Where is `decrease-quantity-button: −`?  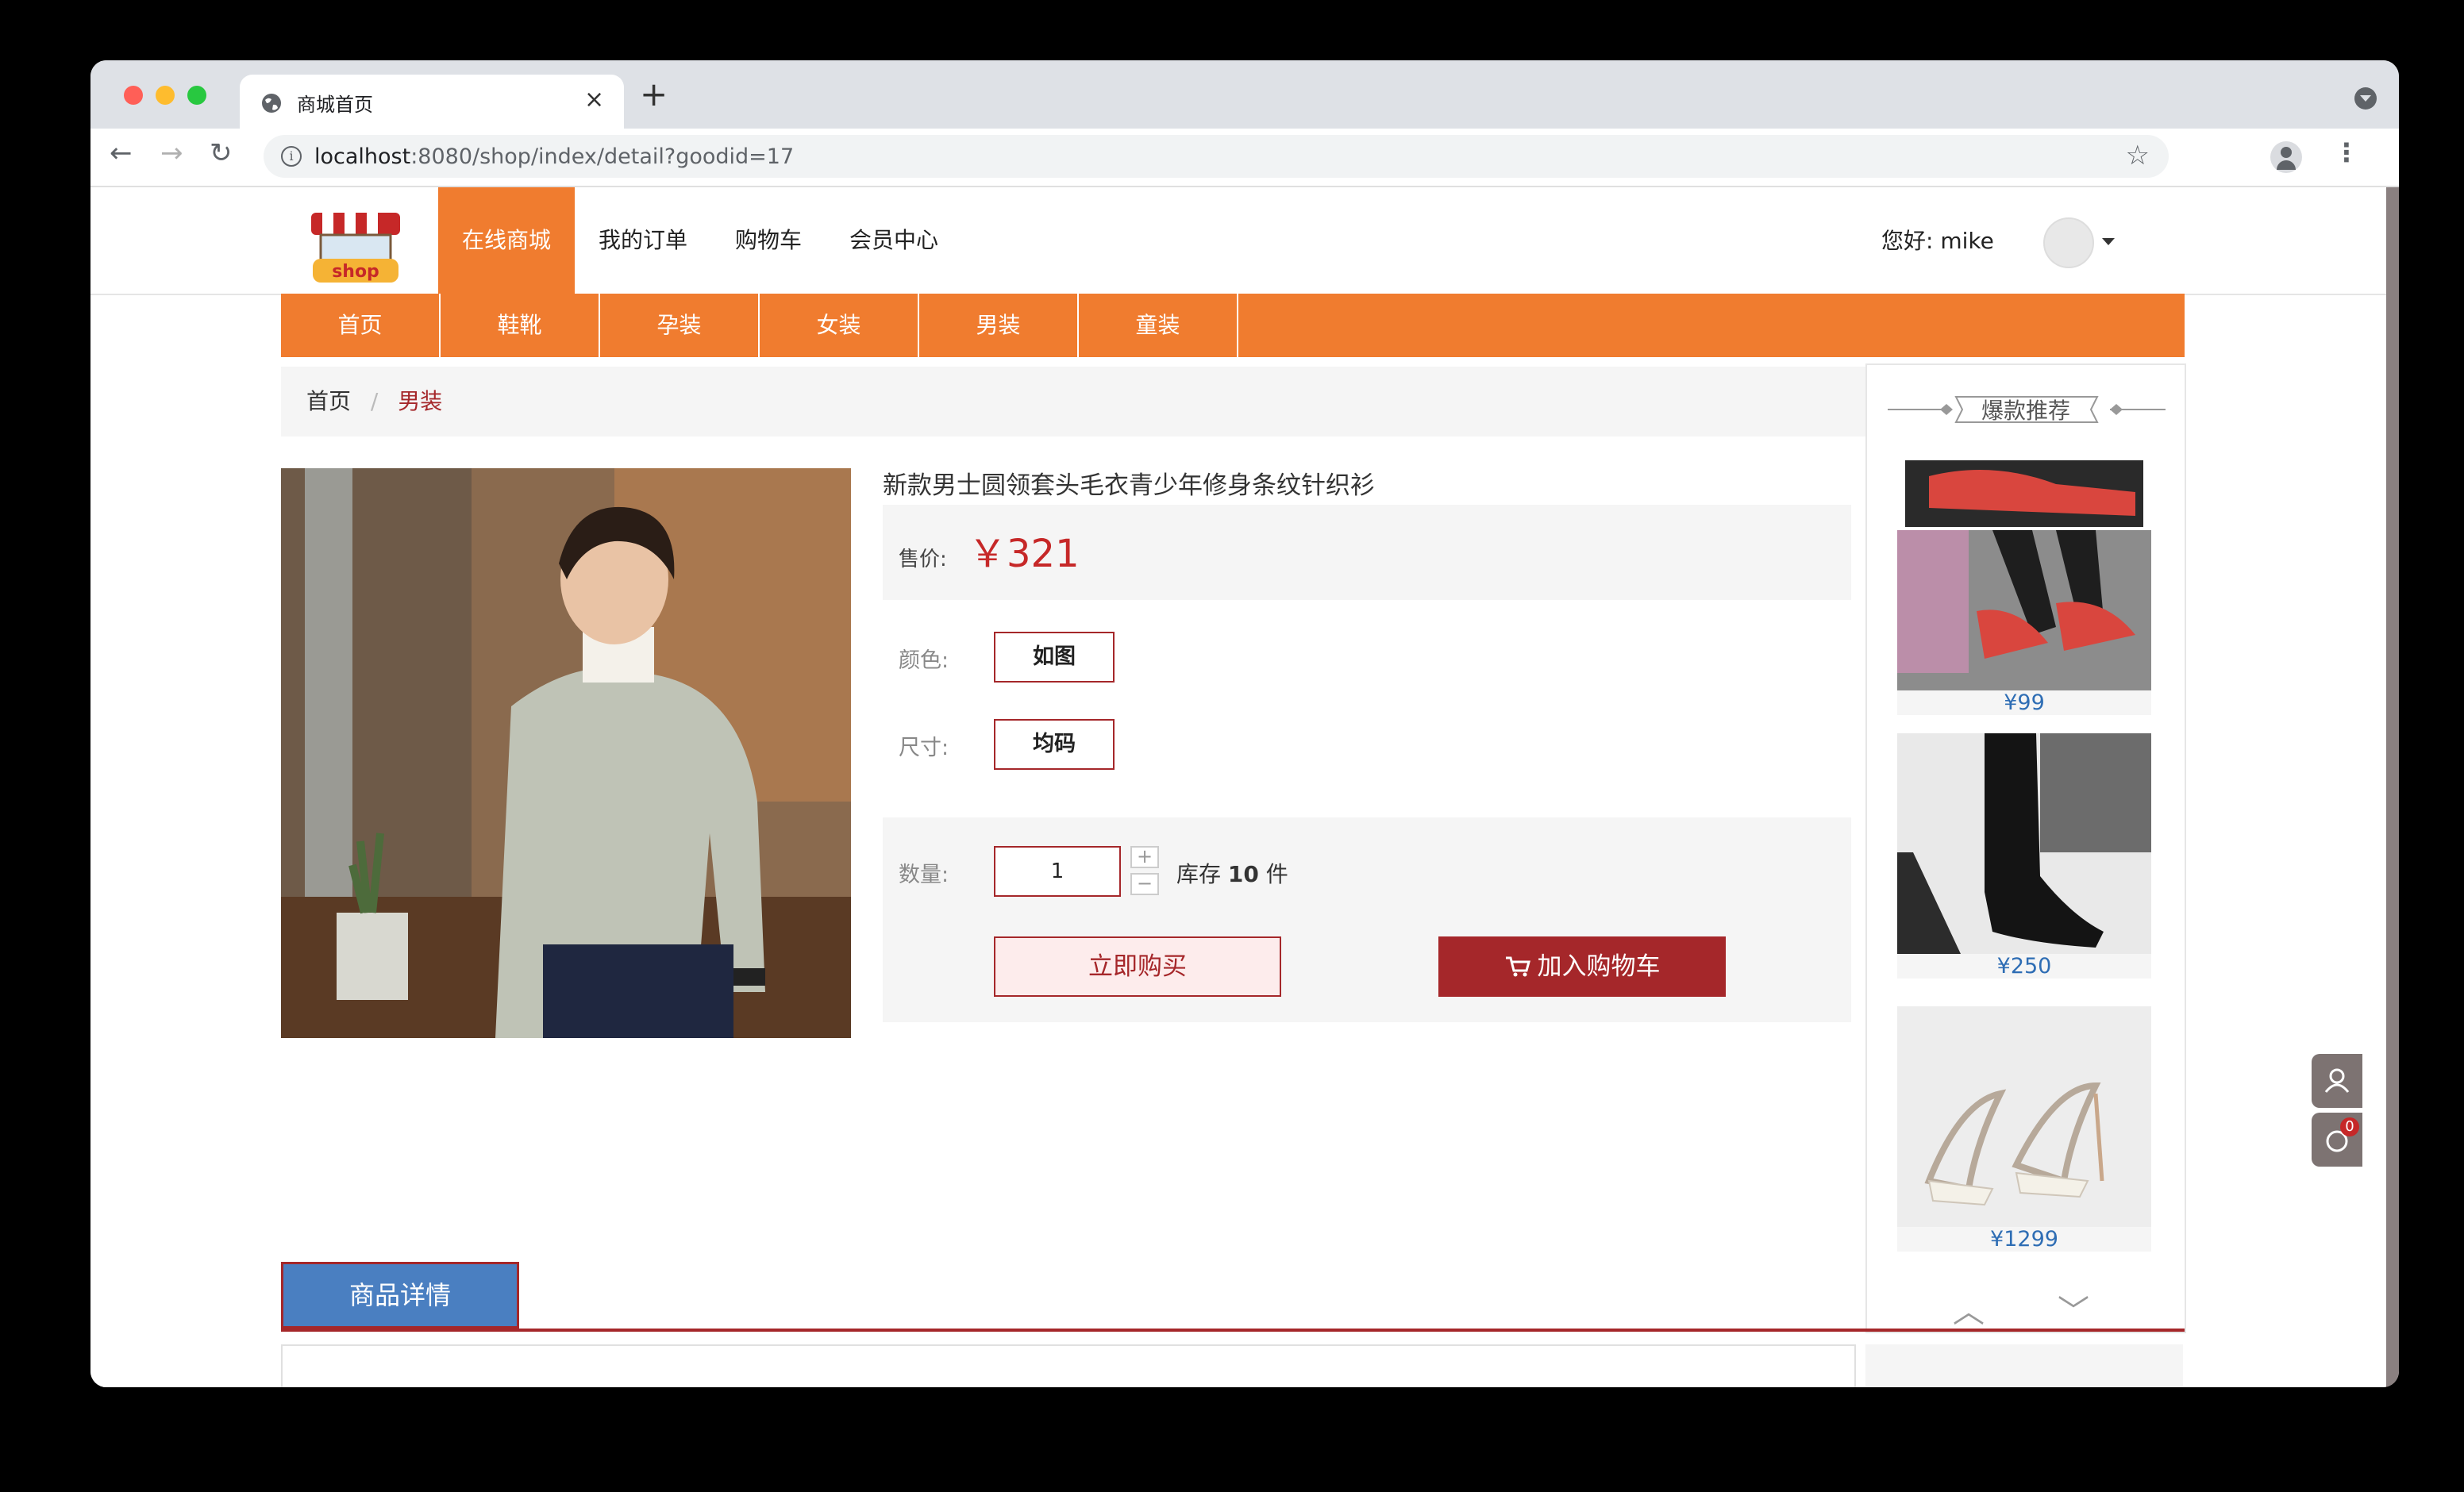 decrease-quantity-button: − is located at coordinates (1144, 884).